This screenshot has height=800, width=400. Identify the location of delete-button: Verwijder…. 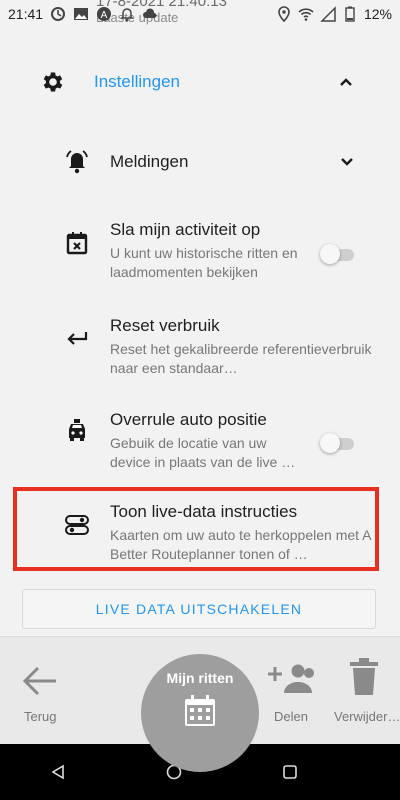
(367, 691).